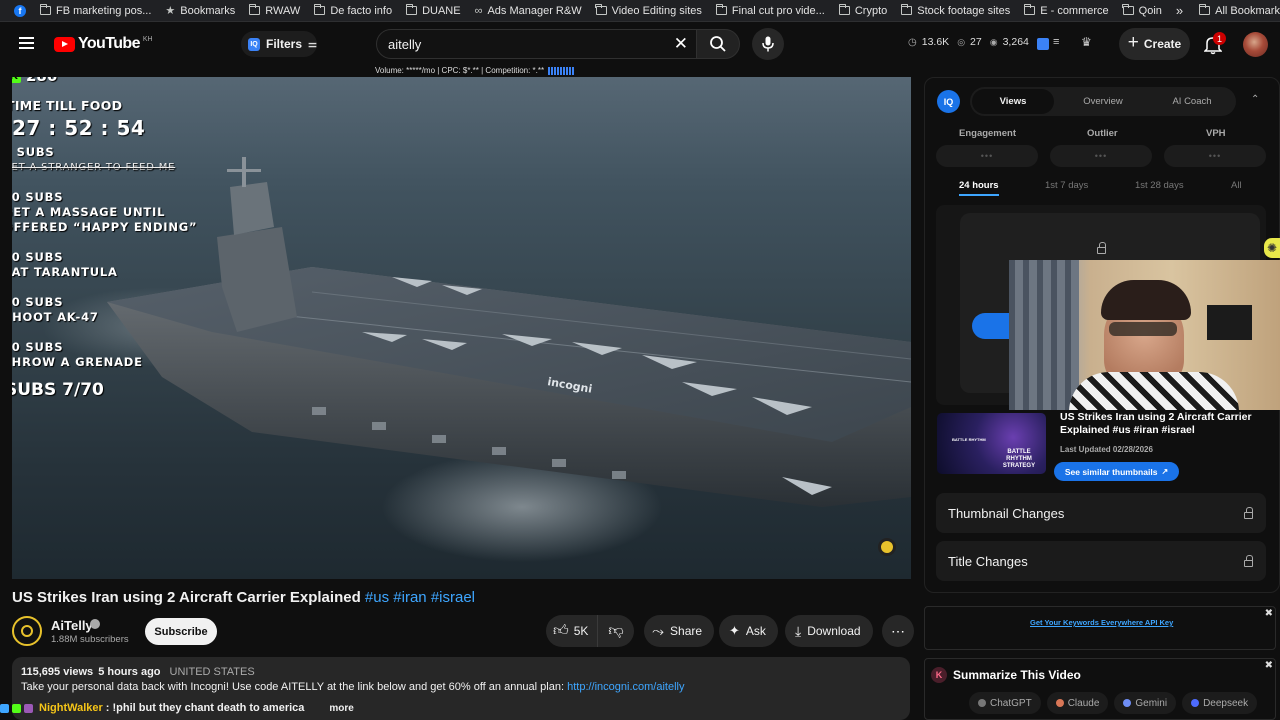 This screenshot has width=1280, height=720. Describe the element at coordinates (1077, 703) in the screenshot. I see `claude-option: Claude` at that location.